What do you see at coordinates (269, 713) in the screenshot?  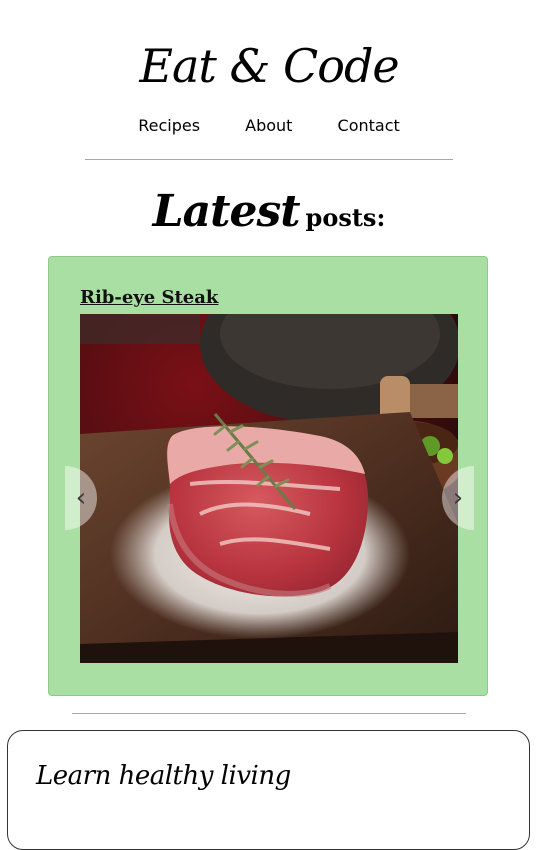 I see `divider-bottom` at bounding box center [269, 713].